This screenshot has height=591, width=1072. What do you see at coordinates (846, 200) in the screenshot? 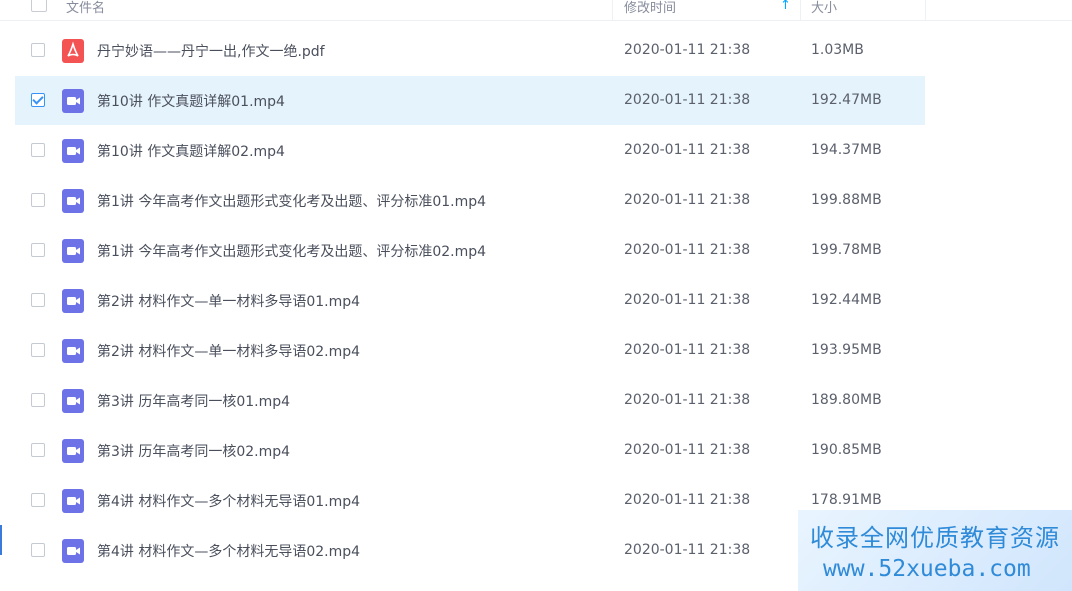
I see `file-size: 199.88MB` at bounding box center [846, 200].